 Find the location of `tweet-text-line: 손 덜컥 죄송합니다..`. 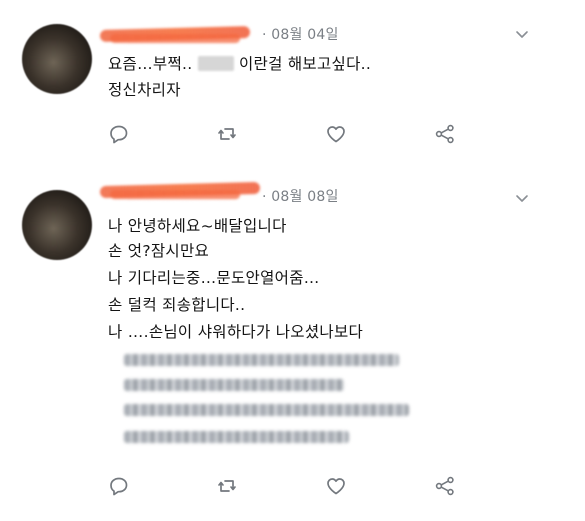

tweet-text-line: 손 덜컥 죄송합니다.. is located at coordinates (177, 305).